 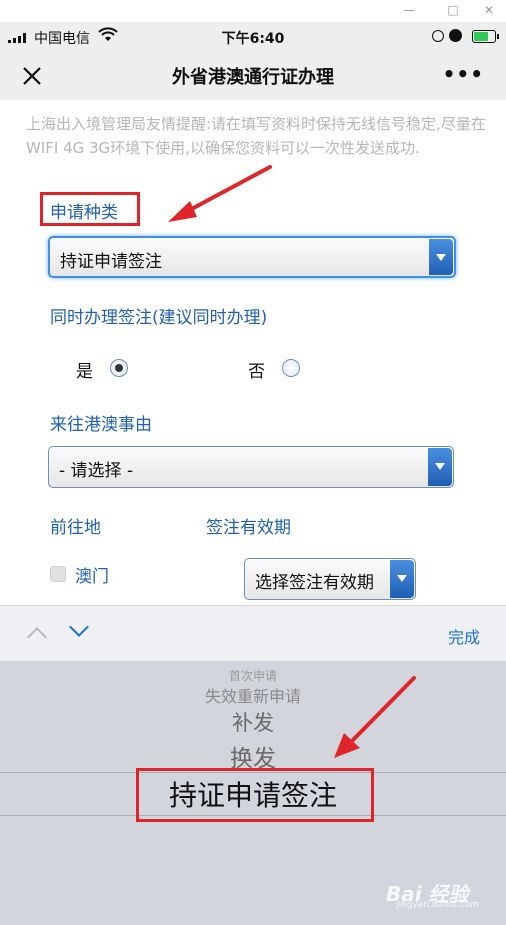 What do you see at coordinates (92, 577) in the screenshot?
I see `macau-label: 澳门` at bounding box center [92, 577].